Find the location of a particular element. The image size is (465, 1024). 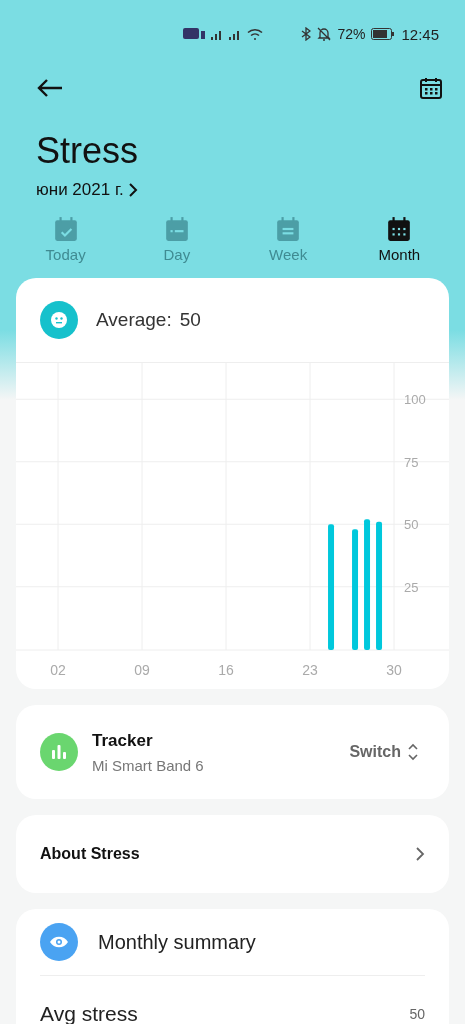

period-selector: юни 2021 г. is located at coordinates (87, 190).